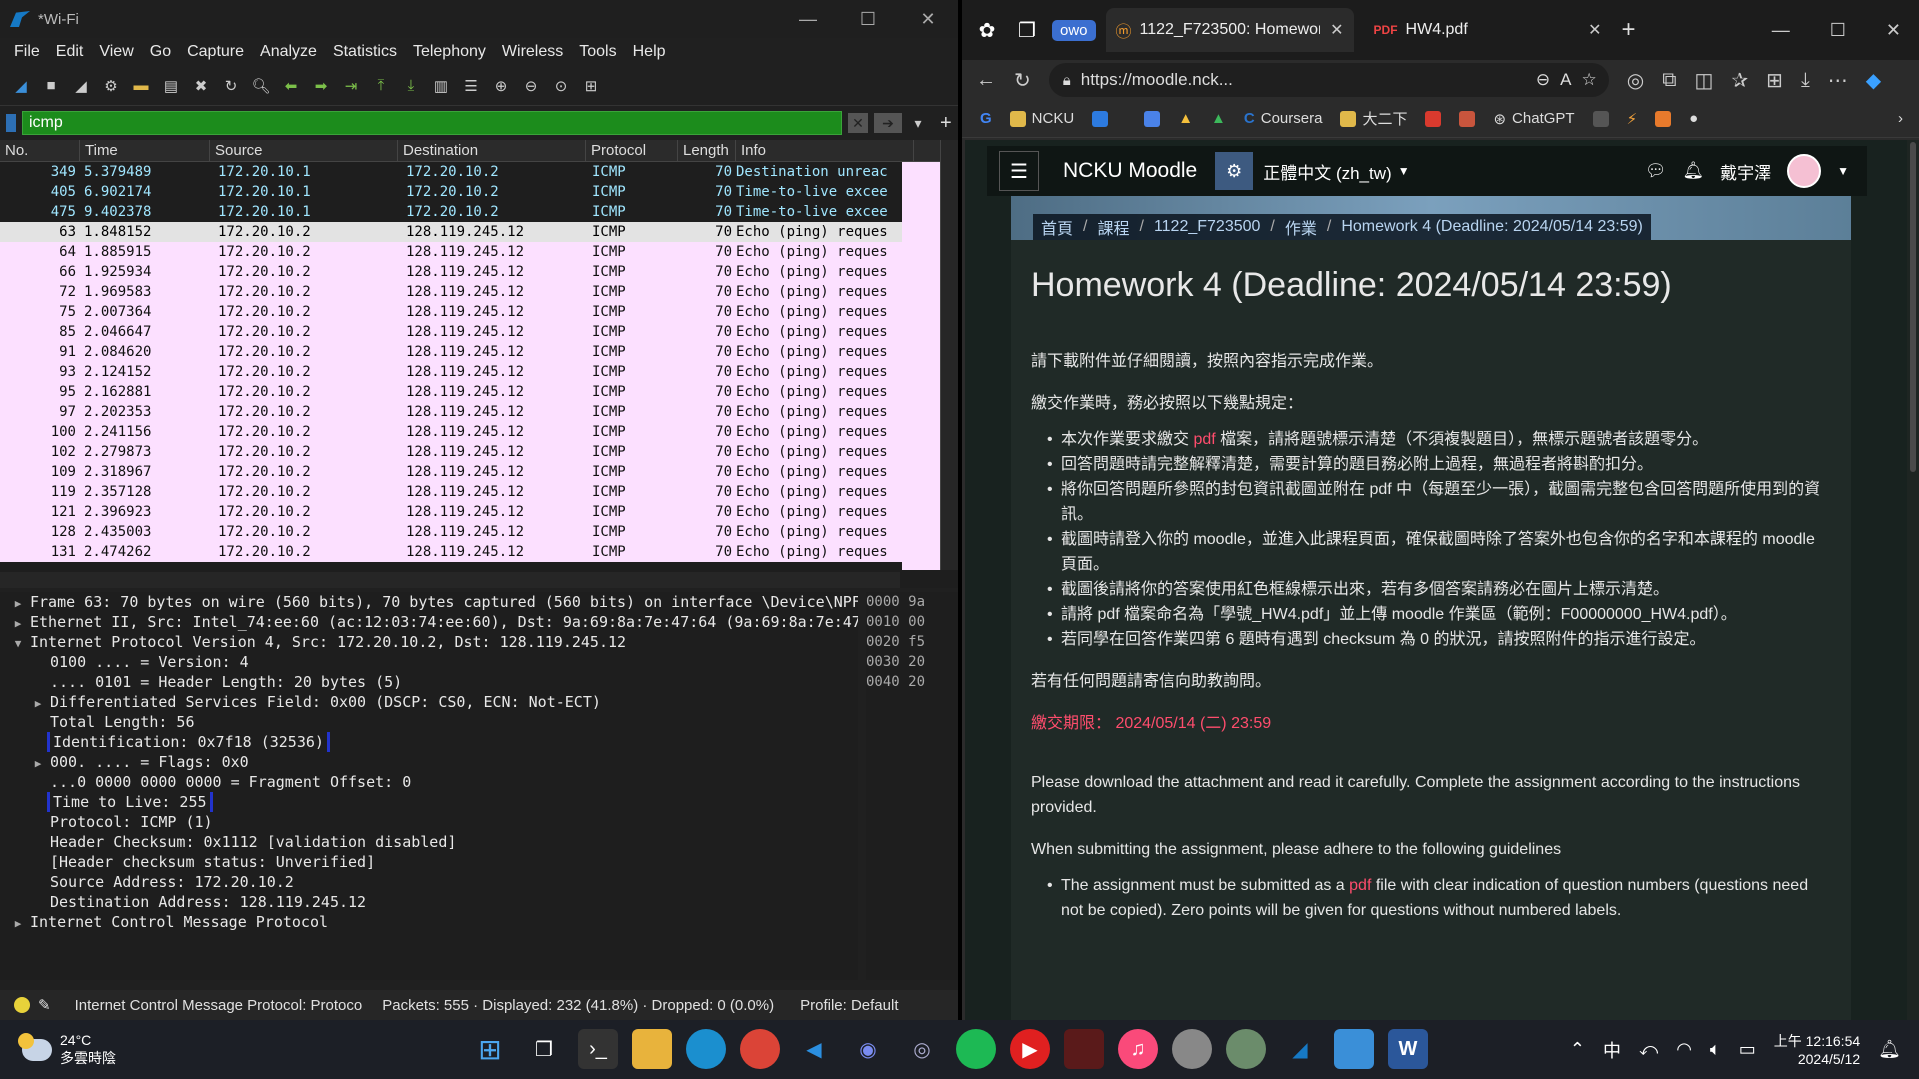 This screenshot has width=1919, height=1079. Describe the element at coordinates (201, 86) in the screenshot. I see `close-file-icon: ✖` at that location.